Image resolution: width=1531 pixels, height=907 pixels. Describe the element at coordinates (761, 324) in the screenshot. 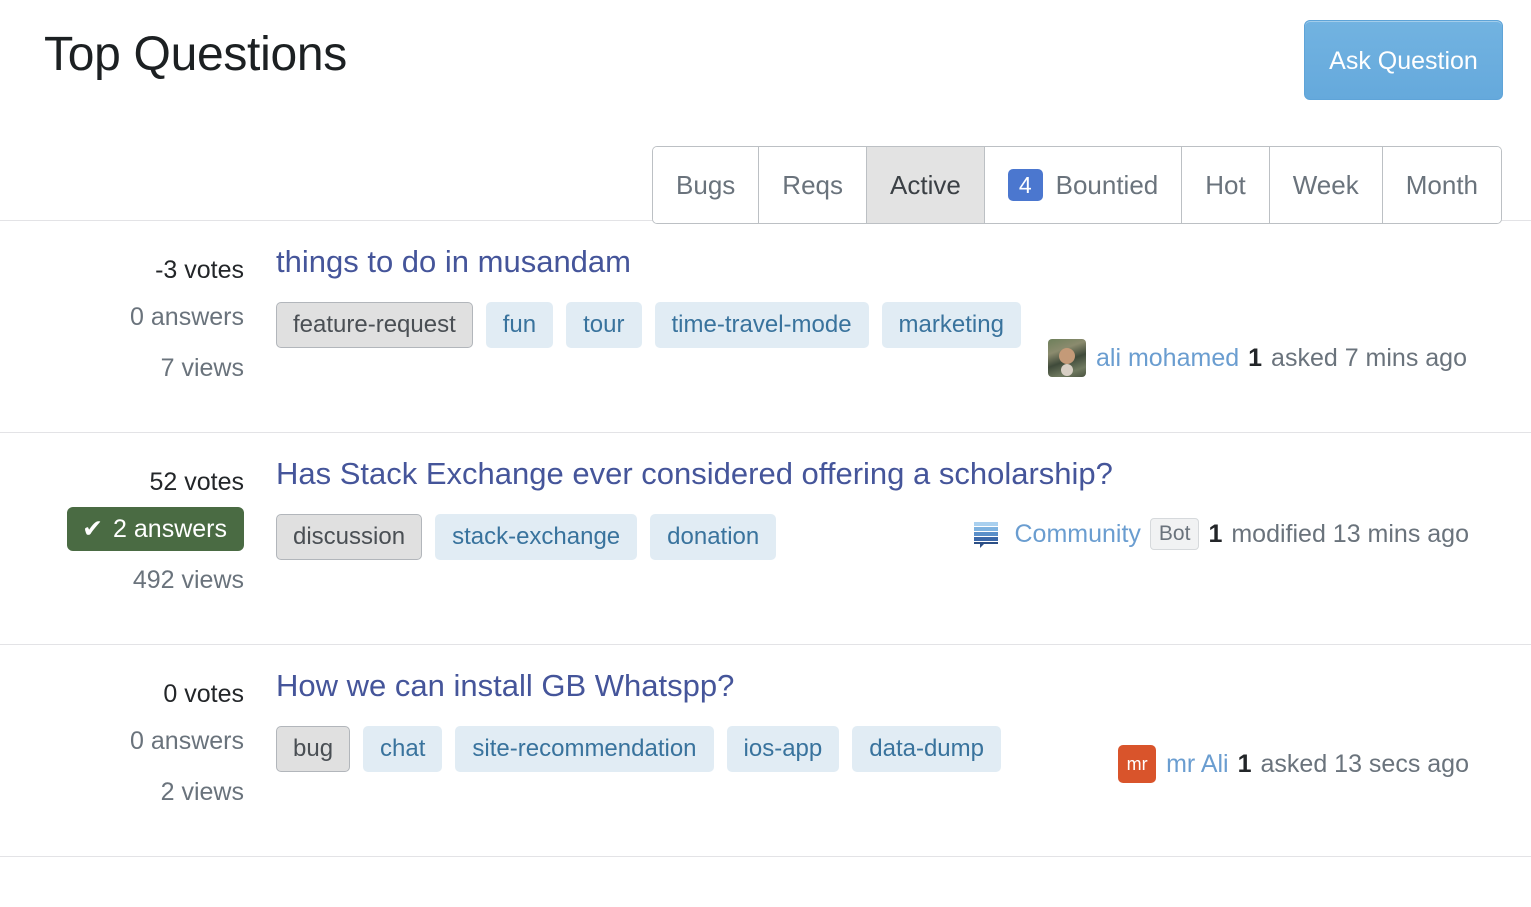

I see `tag-time-travel-mode: time-travel-mode` at that location.